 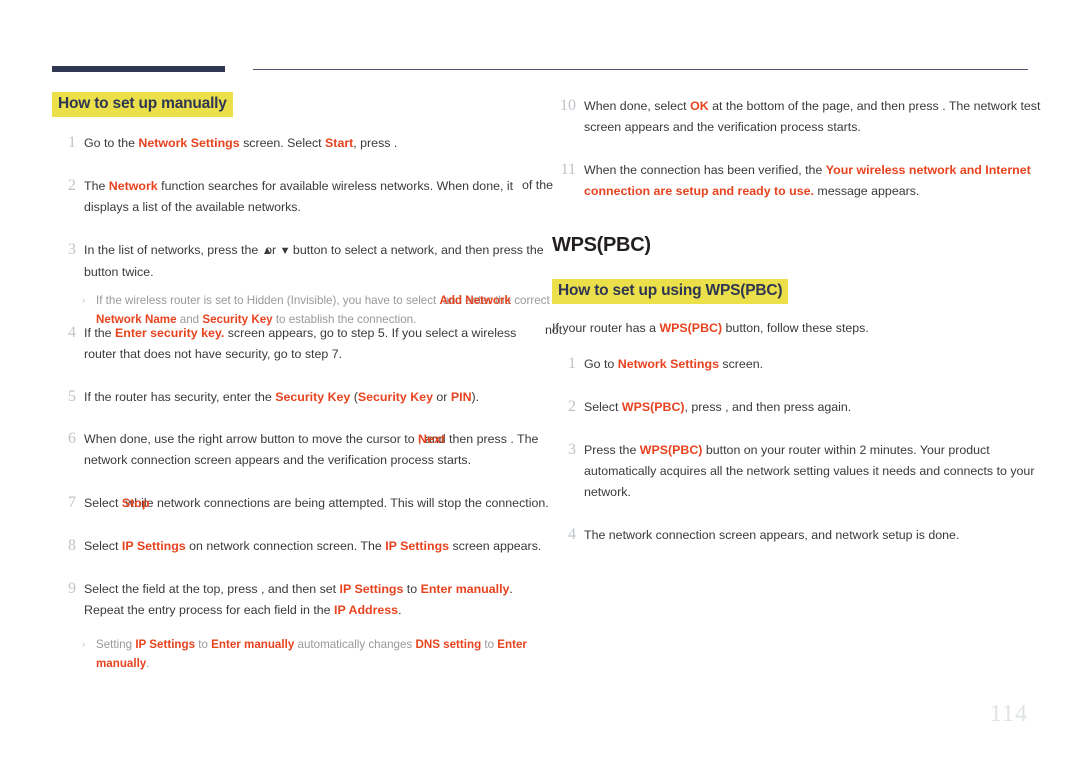 What do you see at coordinates (670, 291) in the screenshot?
I see `heading-how-to-set-up-using-wps-pbc: How to set up using WPS(PBC)` at bounding box center [670, 291].